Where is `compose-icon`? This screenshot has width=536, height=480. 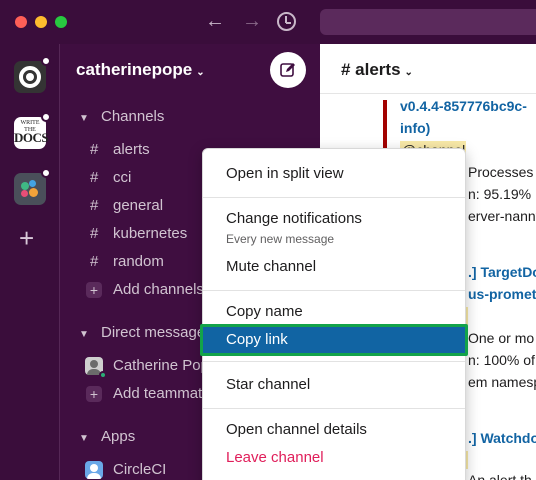 compose-icon is located at coordinates (287, 70).